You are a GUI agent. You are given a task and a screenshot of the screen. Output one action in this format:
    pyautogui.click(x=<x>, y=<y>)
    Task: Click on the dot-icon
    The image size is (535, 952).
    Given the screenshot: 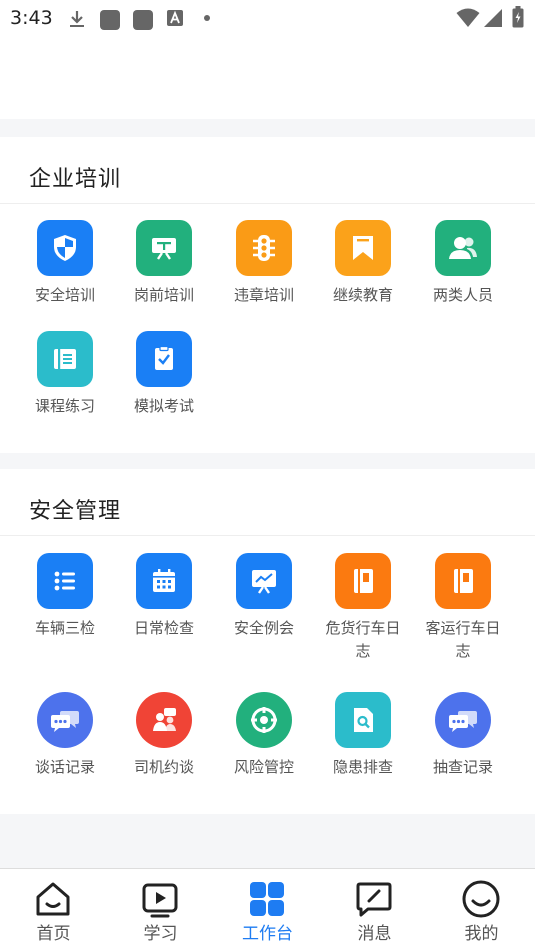 What is the action you would take?
    pyautogui.click(x=207, y=18)
    